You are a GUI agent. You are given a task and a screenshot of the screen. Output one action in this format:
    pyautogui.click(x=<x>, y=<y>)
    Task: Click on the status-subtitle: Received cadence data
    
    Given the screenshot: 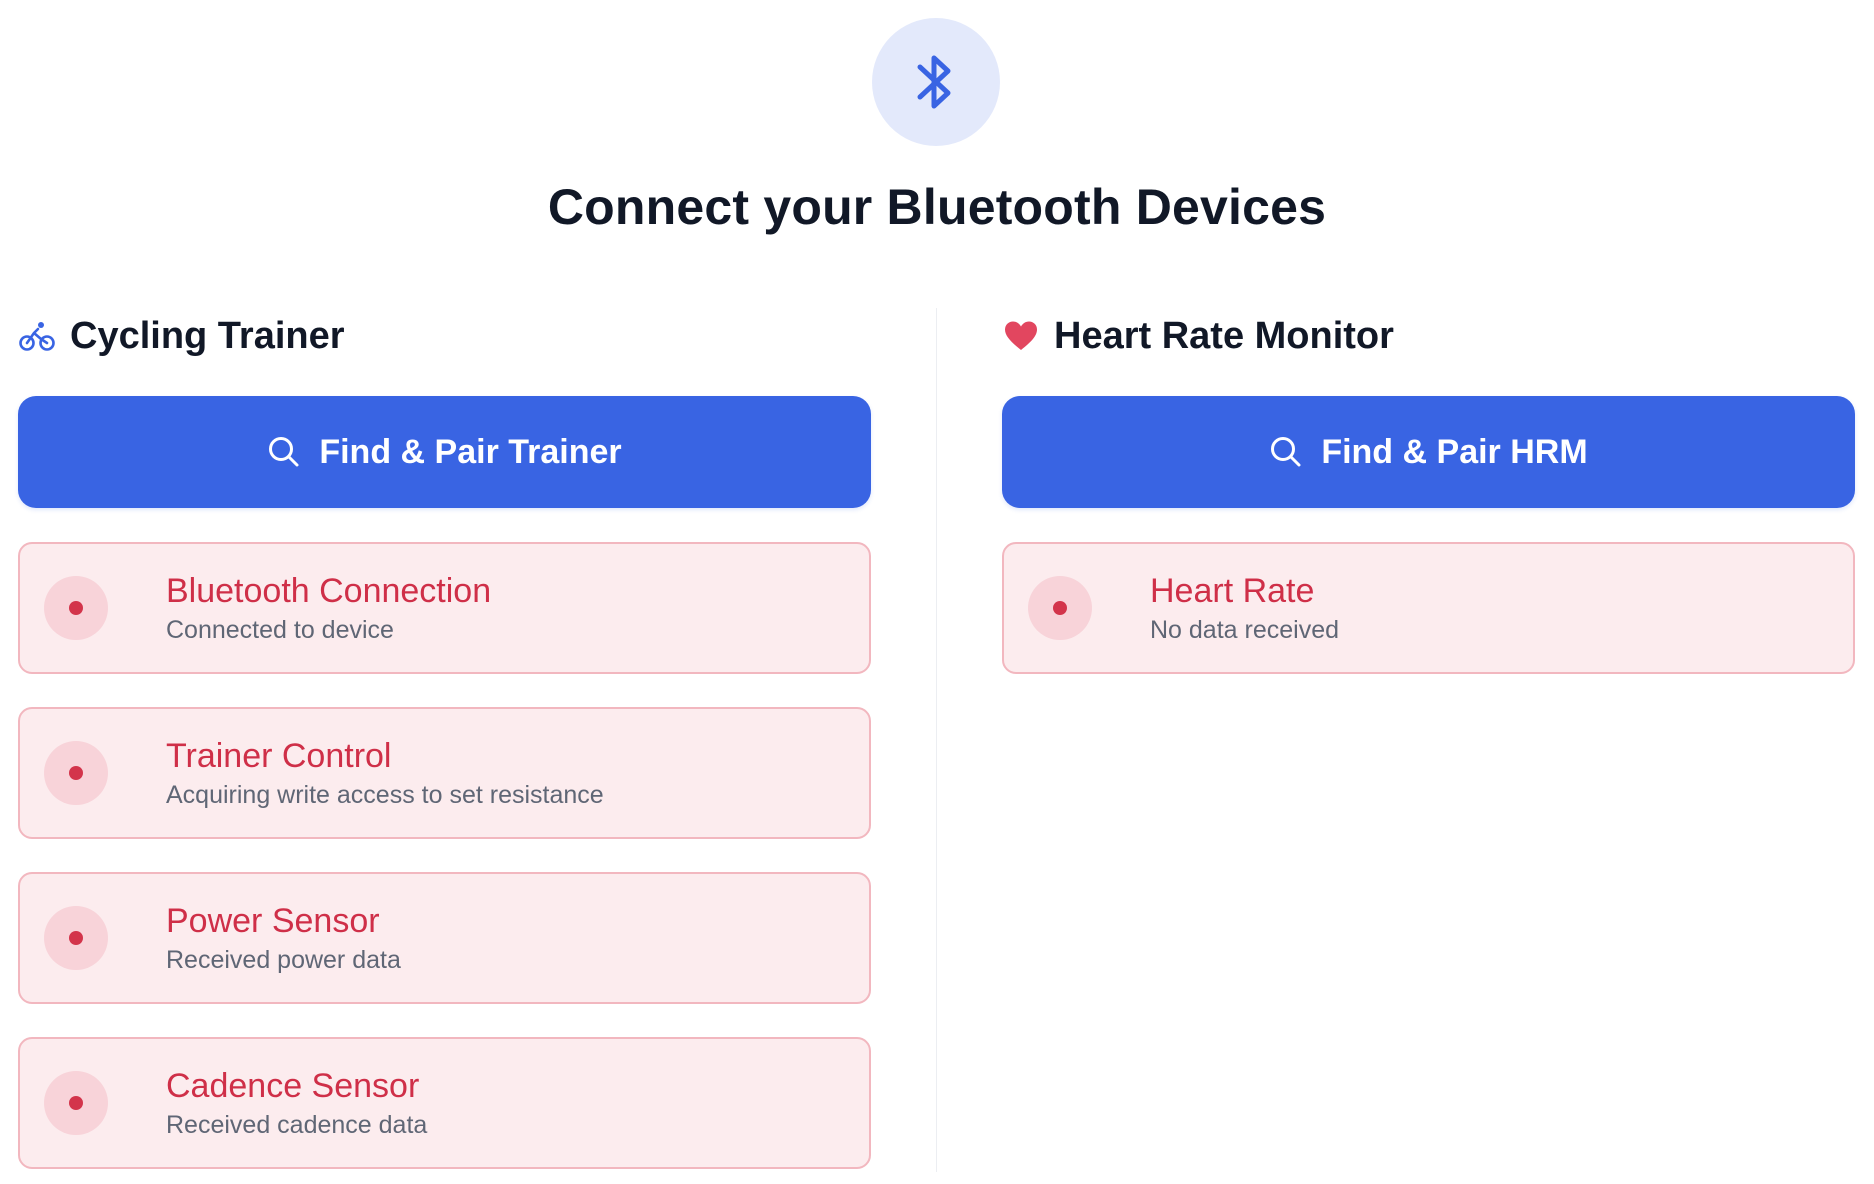 What is the action you would take?
    pyautogui.click(x=297, y=1125)
    